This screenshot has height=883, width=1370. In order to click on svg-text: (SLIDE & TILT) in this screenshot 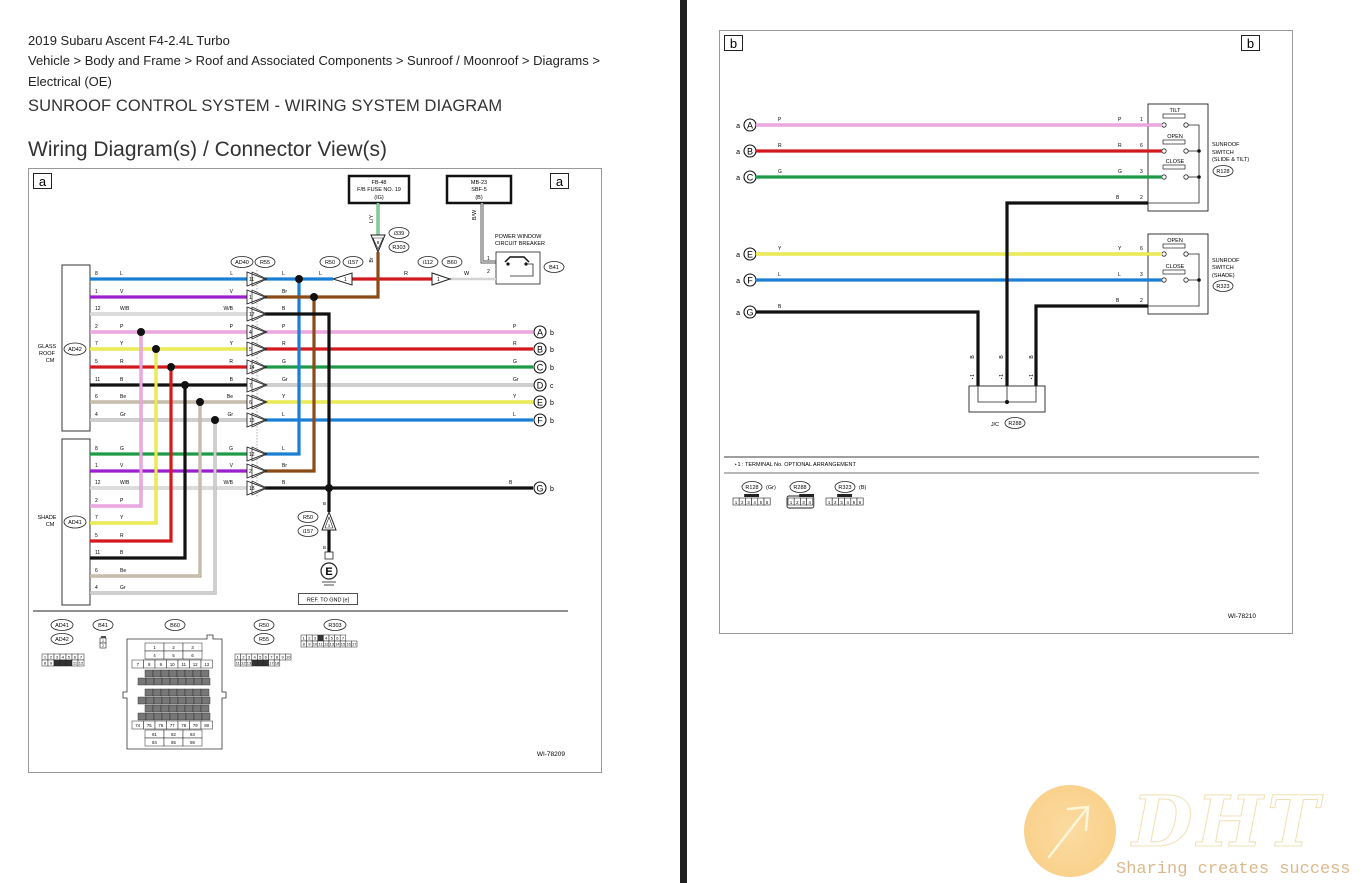, I will do `click(1230, 160)`.